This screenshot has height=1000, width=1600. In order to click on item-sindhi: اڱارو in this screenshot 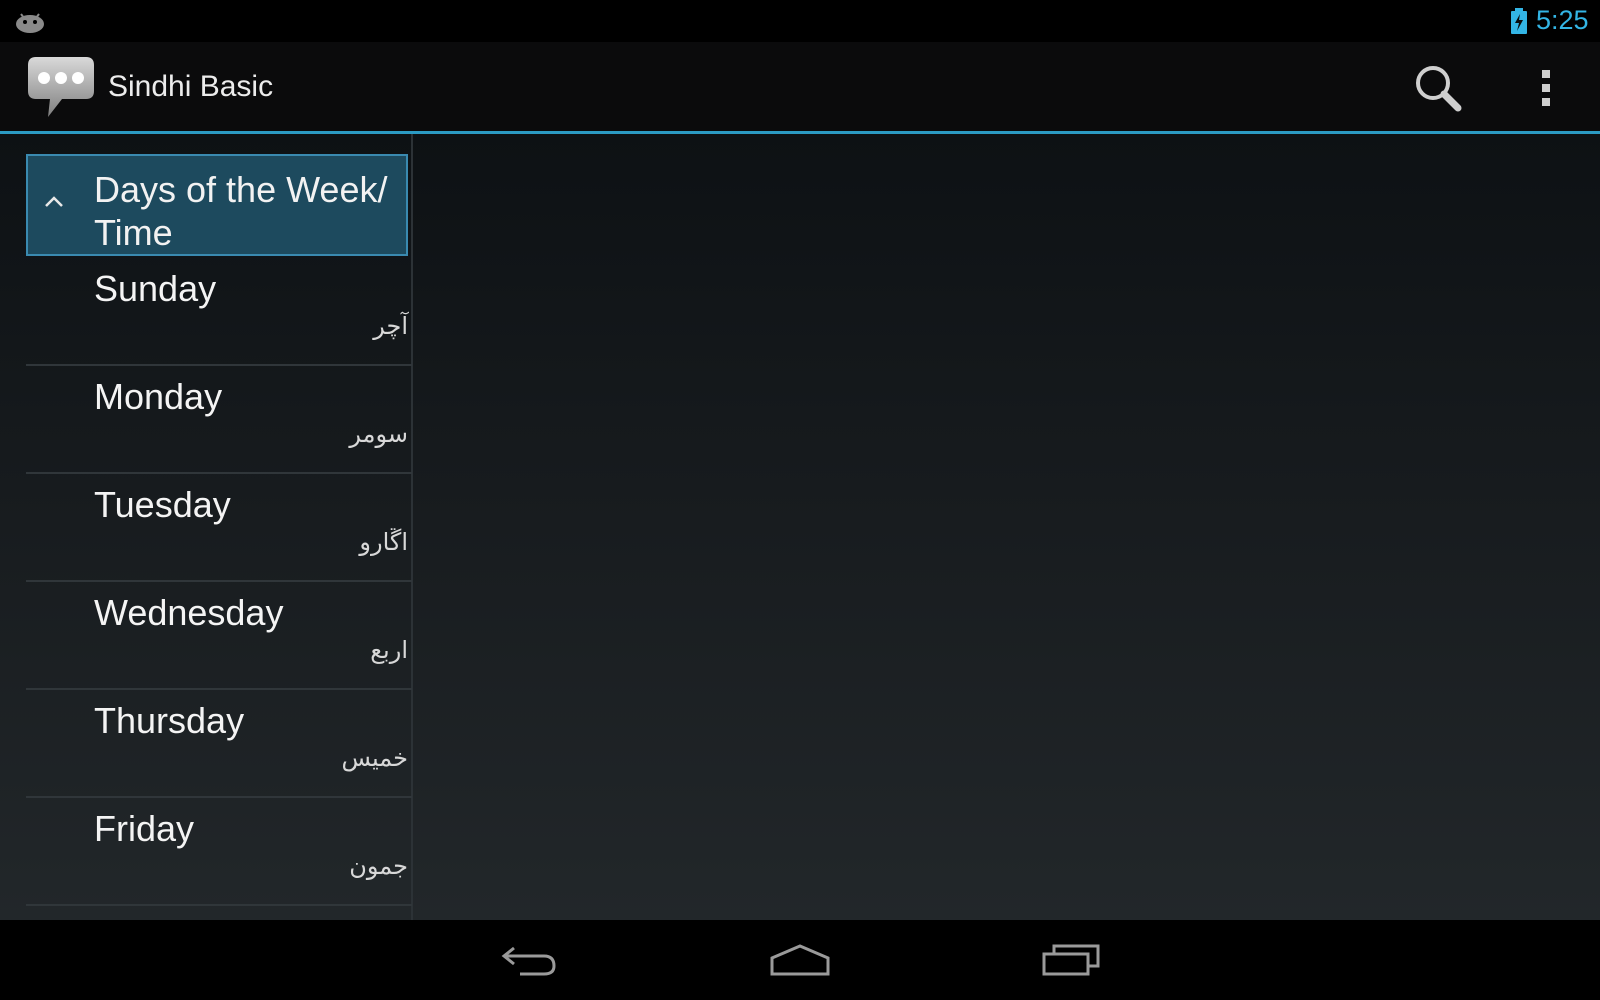, I will do `click(383, 542)`.